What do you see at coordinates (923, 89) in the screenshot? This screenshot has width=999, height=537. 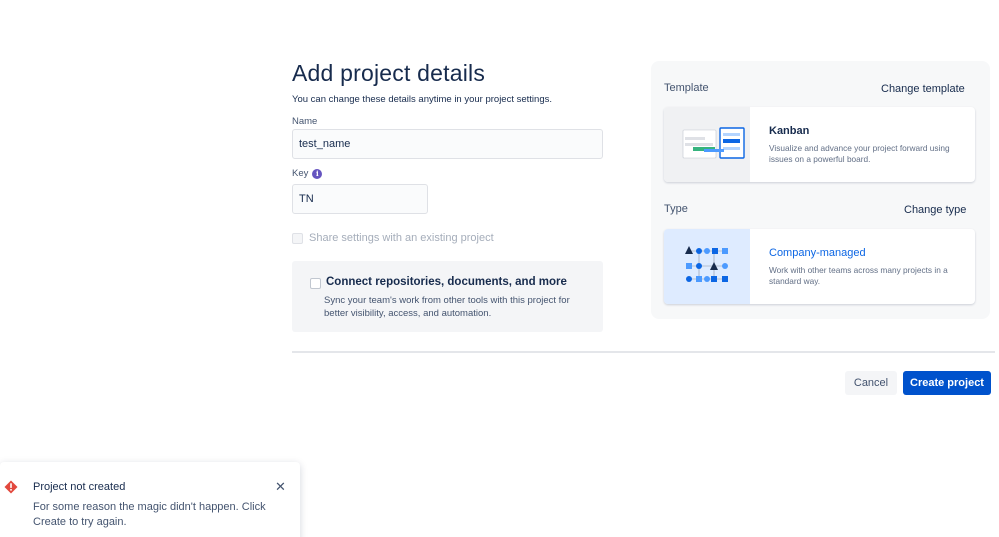 I see `change-template-link: Change template` at bounding box center [923, 89].